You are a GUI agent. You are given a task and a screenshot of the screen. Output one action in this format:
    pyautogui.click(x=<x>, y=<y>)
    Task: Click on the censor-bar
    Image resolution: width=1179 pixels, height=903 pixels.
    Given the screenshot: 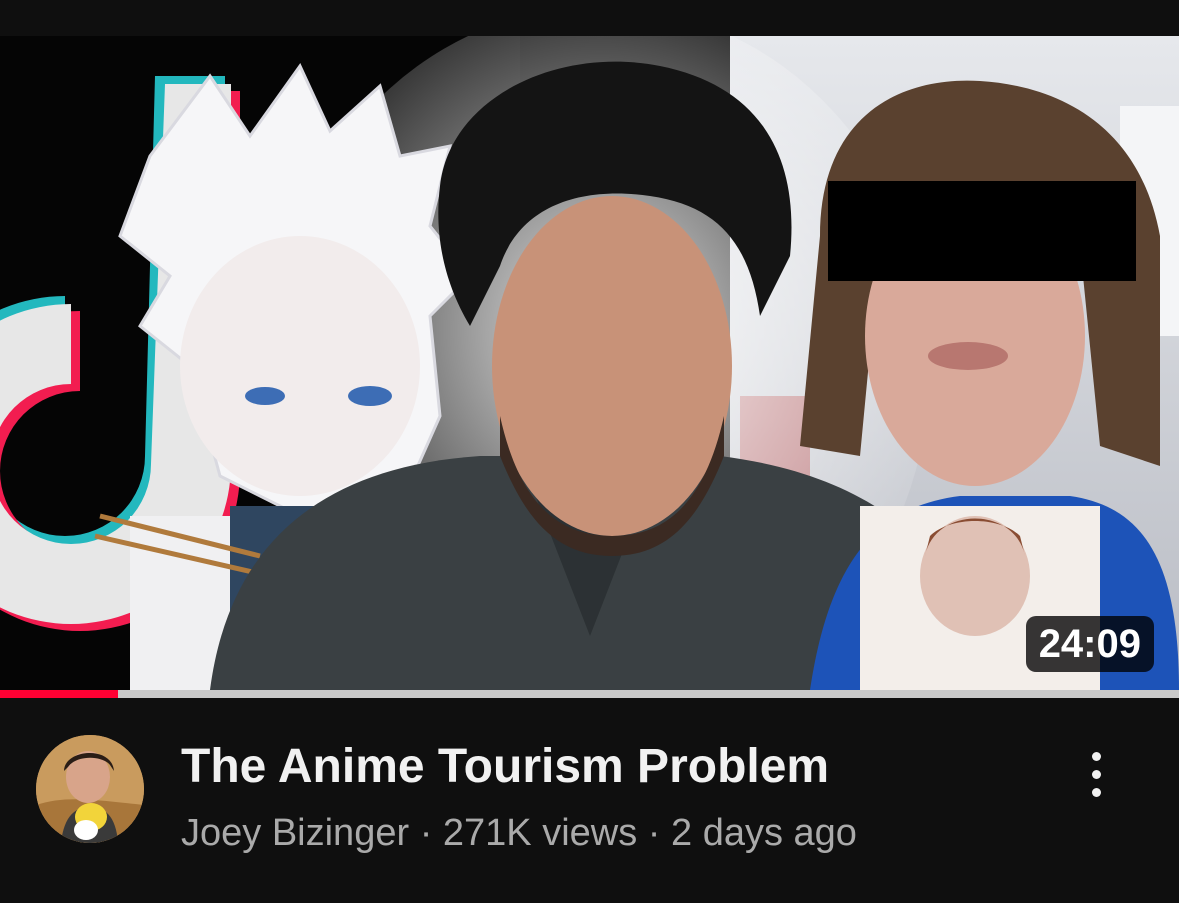 What is the action you would take?
    pyautogui.click(x=982, y=231)
    